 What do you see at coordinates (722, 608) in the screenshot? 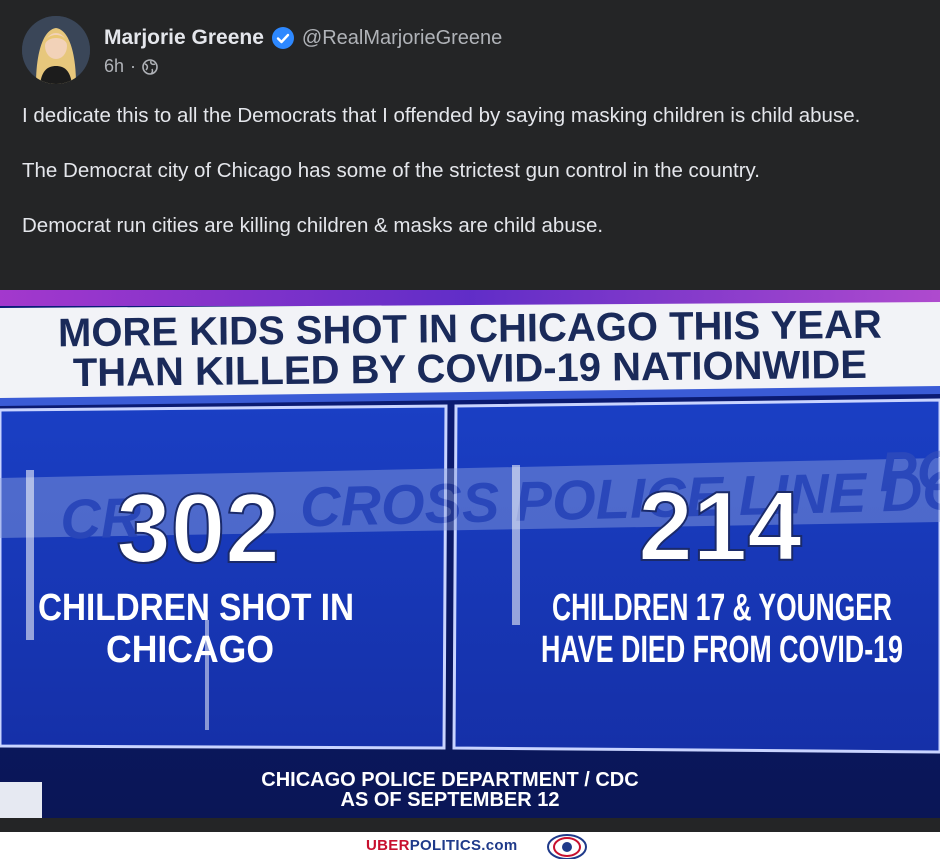
I see `right-caption-line-1: CHILDREN 17 & YOUNGER` at bounding box center [722, 608].